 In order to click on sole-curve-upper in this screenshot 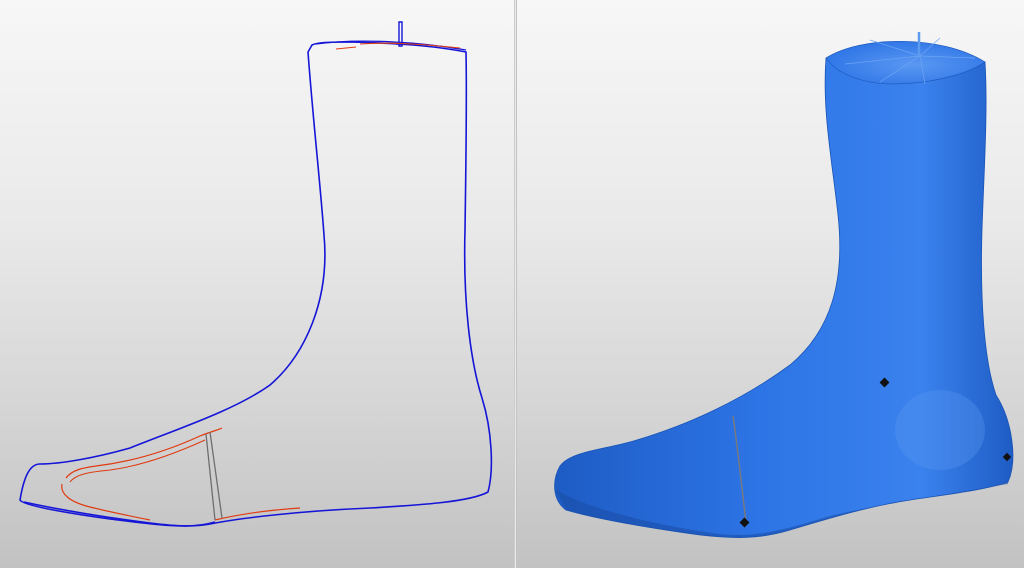, I will do `click(144, 453)`.